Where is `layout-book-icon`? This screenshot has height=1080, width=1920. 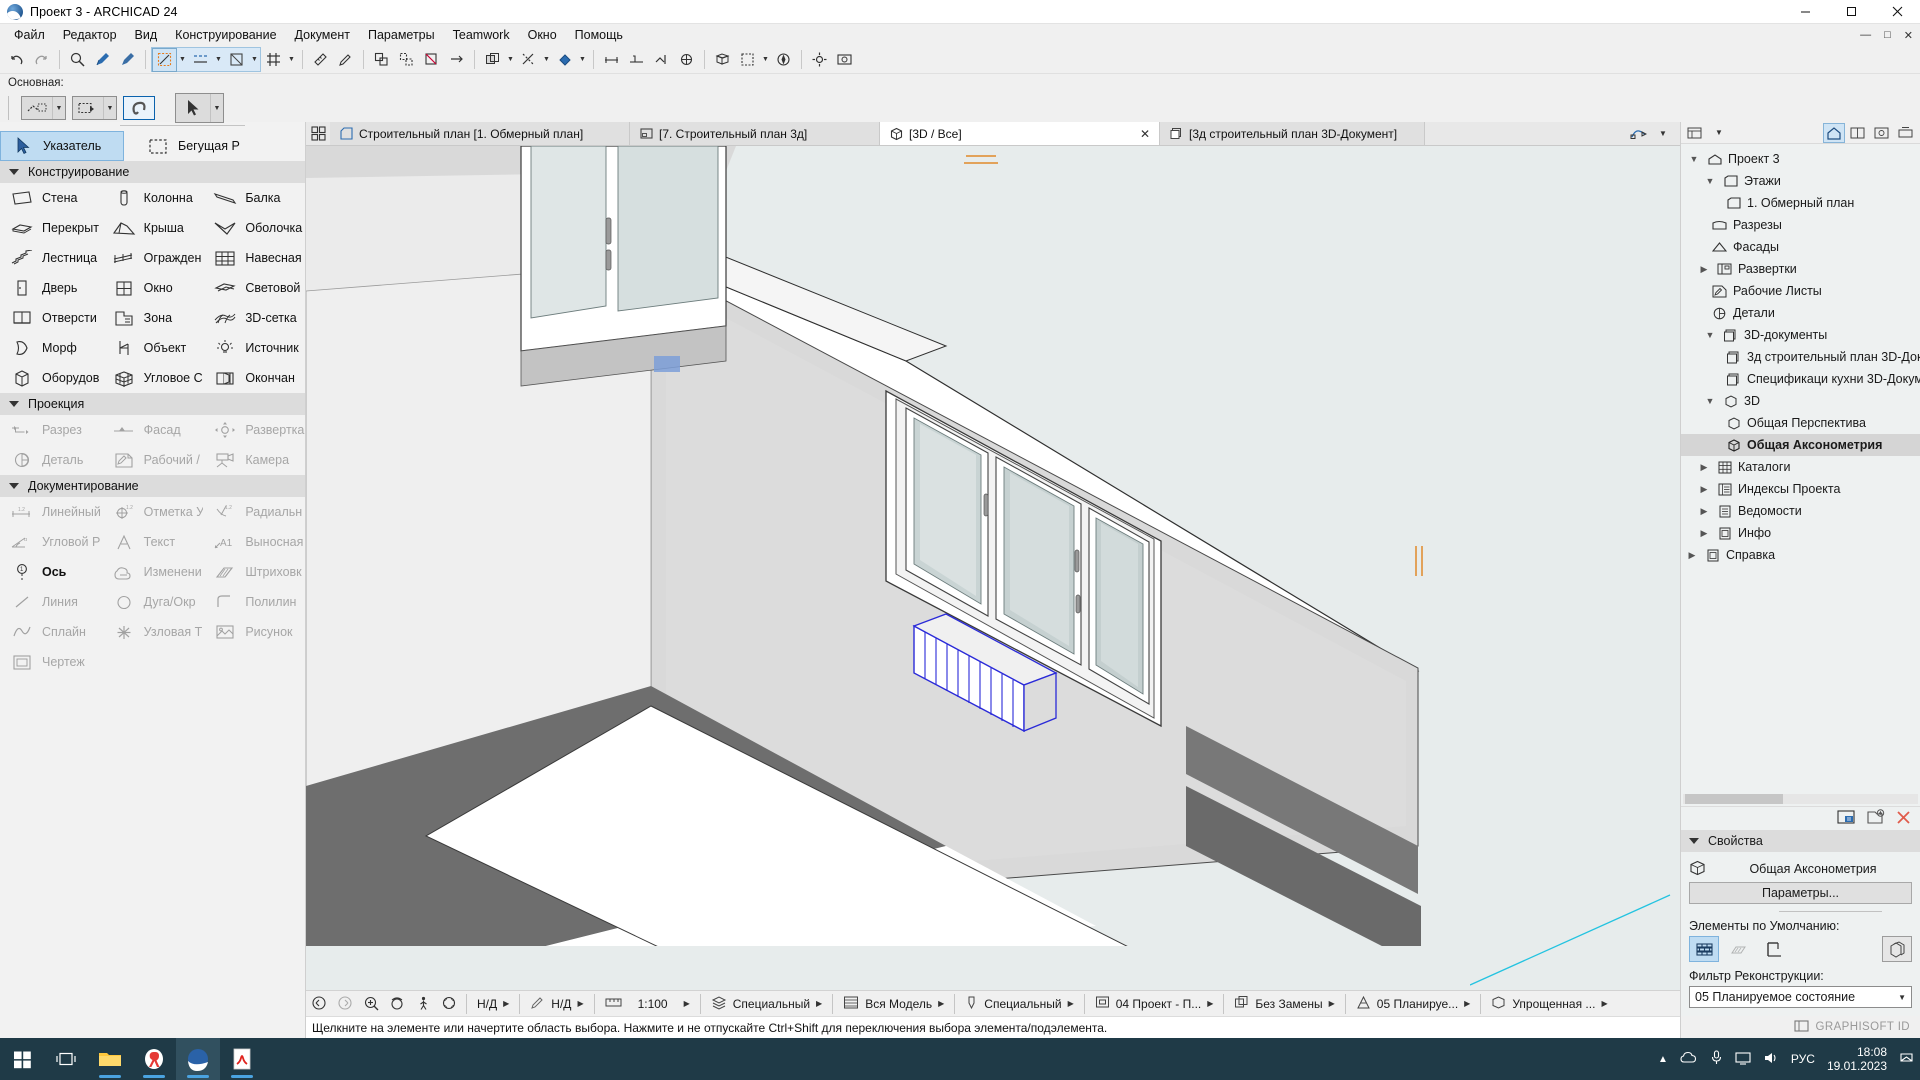
layout-book-icon is located at coordinates (1858, 133).